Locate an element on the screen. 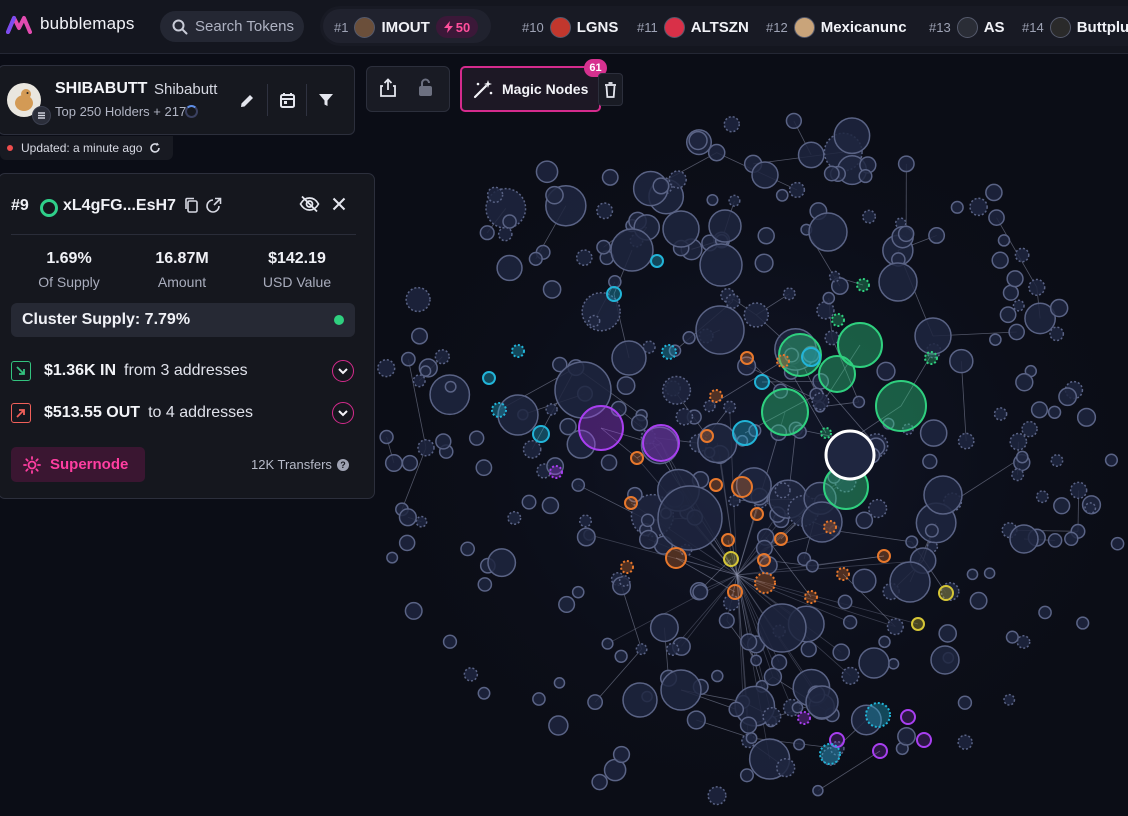 This screenshot has width=1128, height=816. copy-address-button is located at coordinates (191, 205).